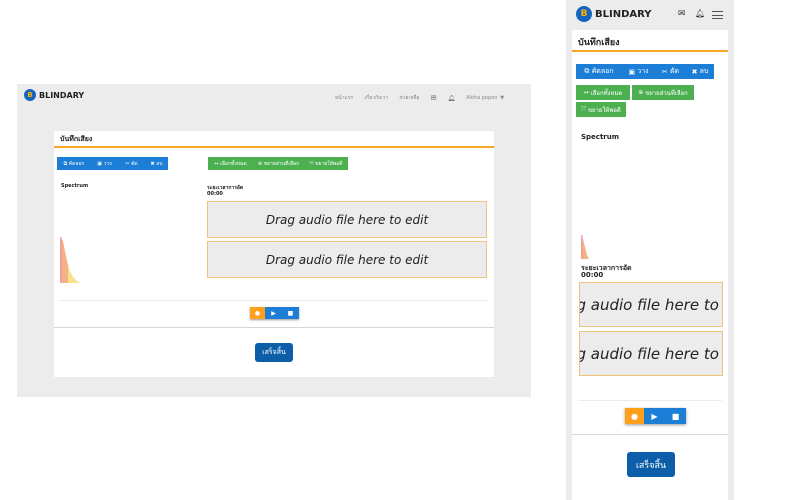 The image size is (800, 500). Describe the element at coordinates (74, 274) in the screenshot. I see `spectrum-highlight` at that location.